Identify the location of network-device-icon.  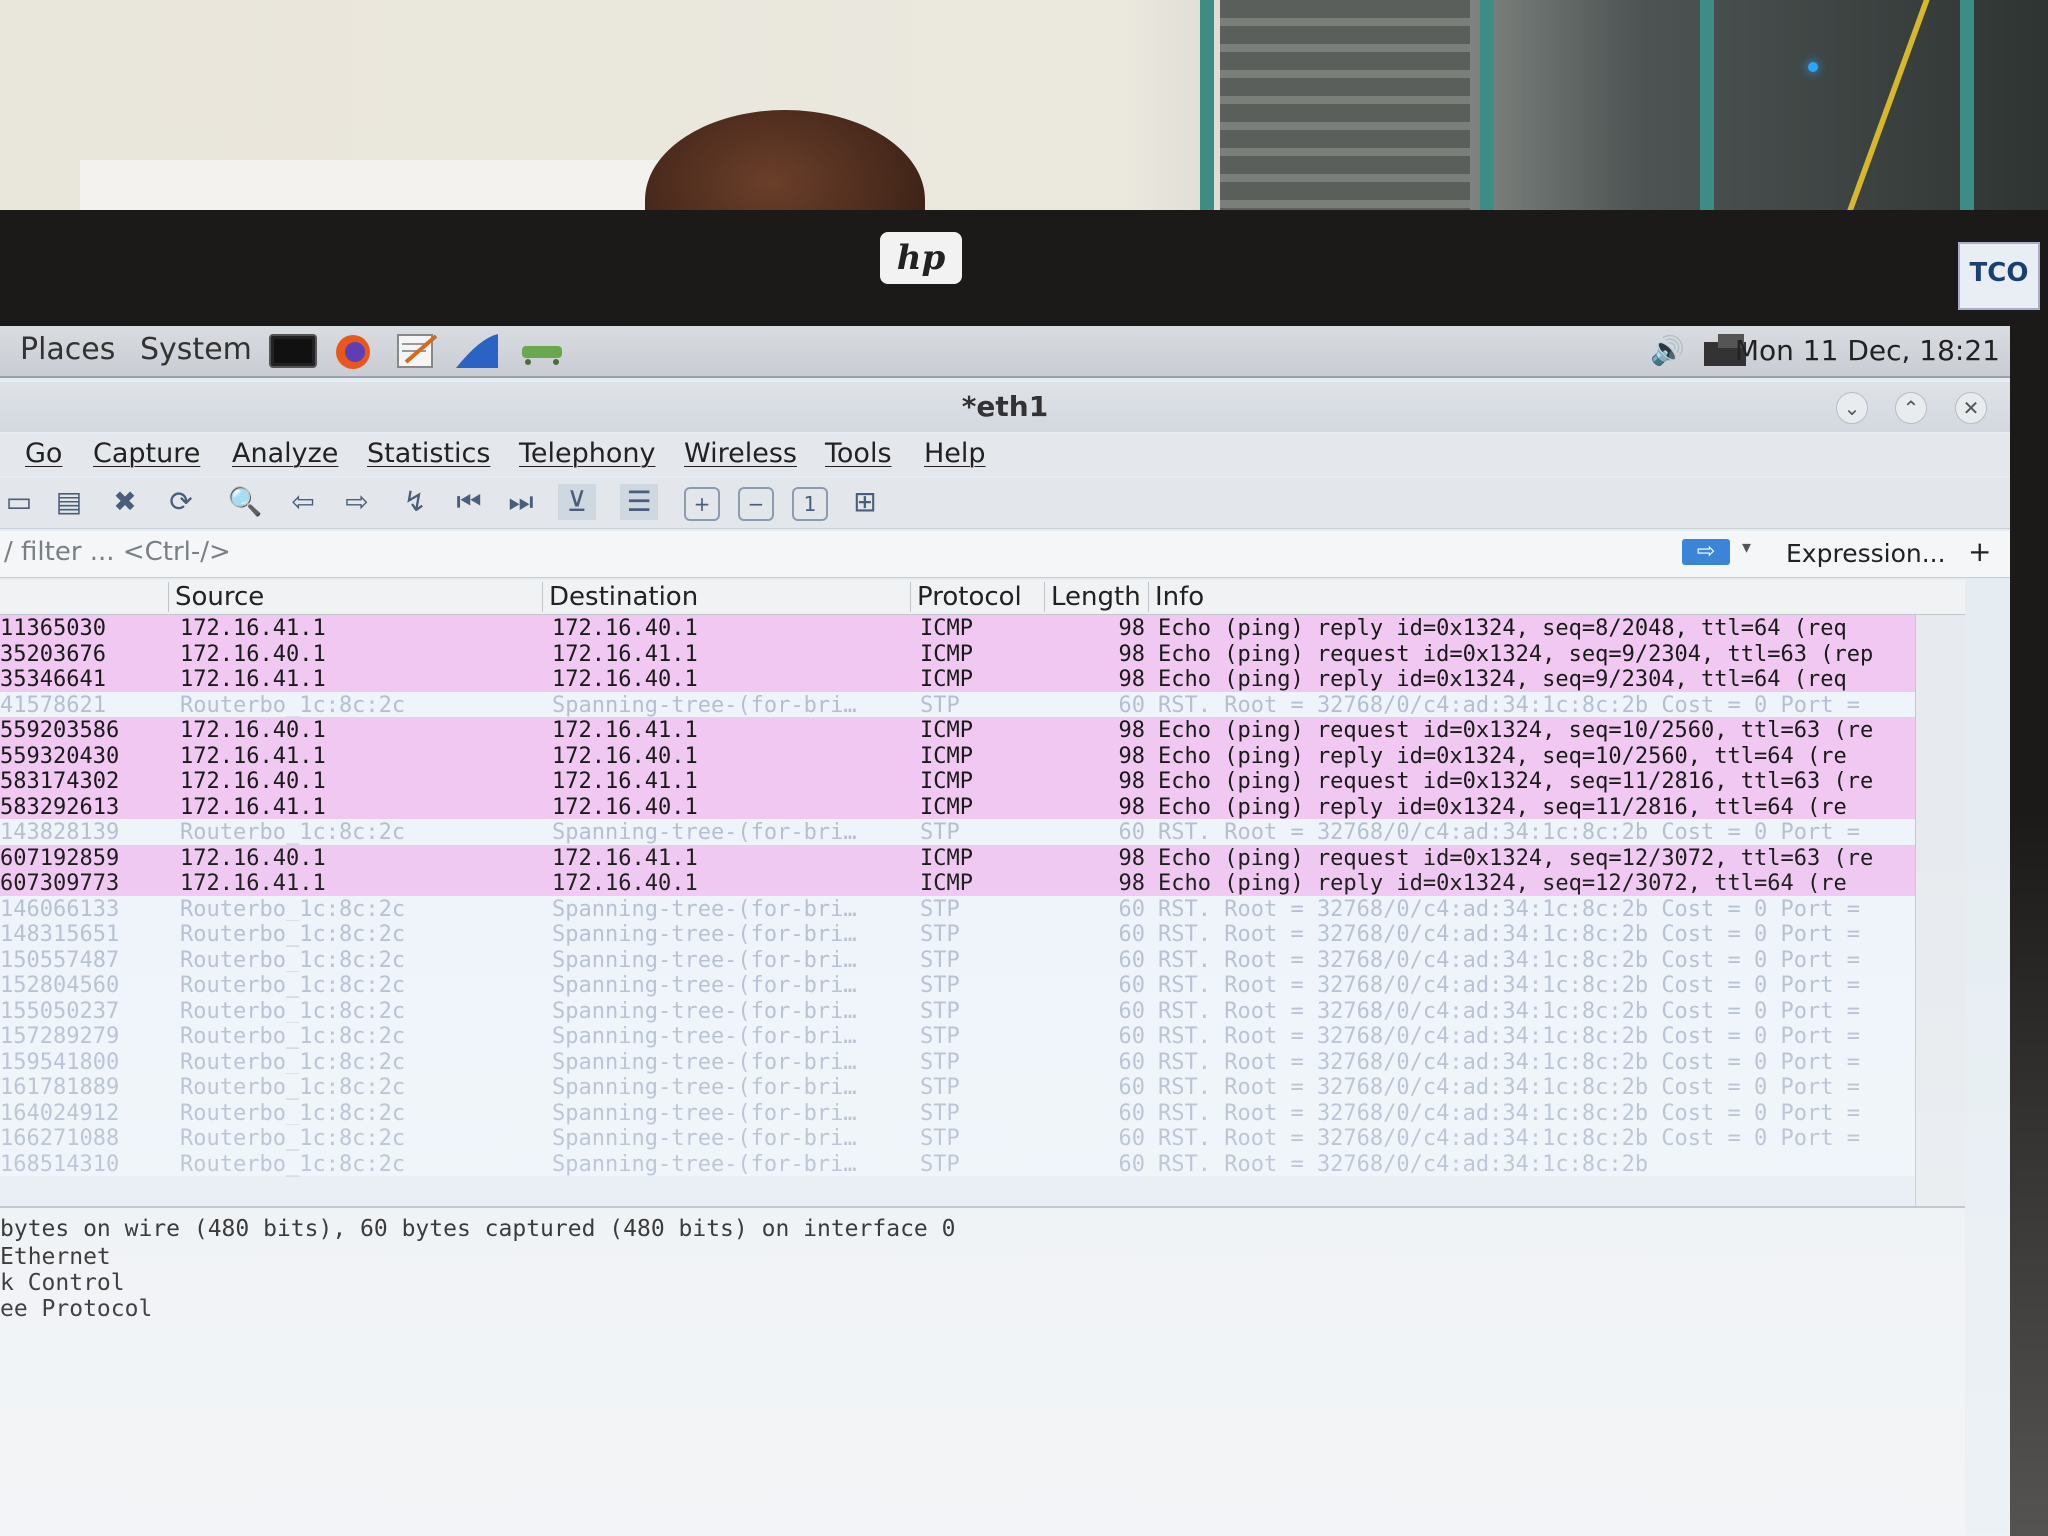
(541, 351).